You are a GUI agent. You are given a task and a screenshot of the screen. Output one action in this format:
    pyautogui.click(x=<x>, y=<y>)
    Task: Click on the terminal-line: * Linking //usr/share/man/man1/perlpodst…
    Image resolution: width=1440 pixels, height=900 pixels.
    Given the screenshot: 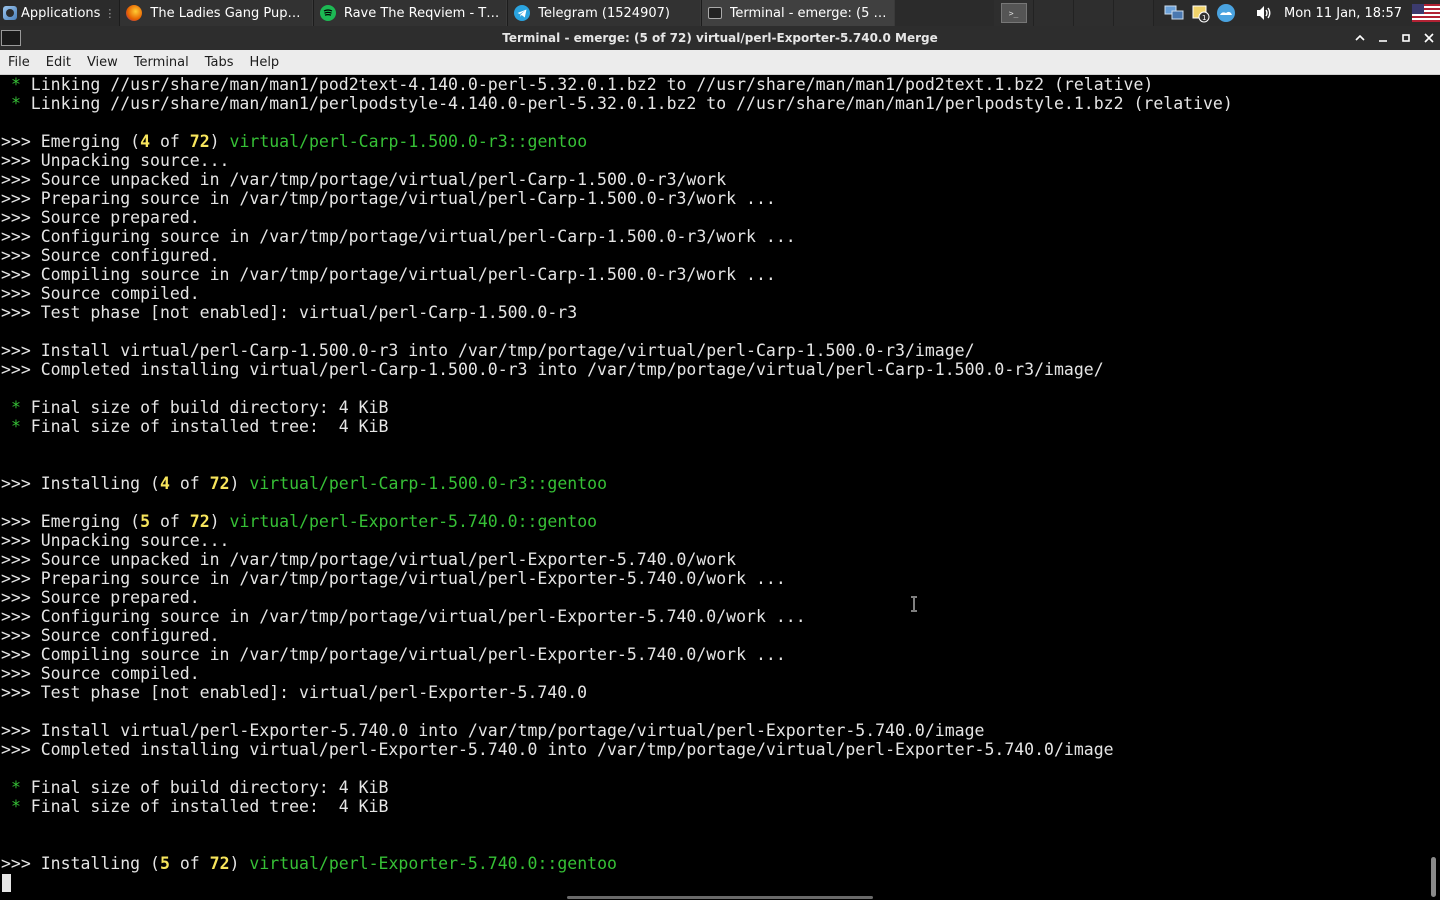 What is the action you would take?
    pyautogui.click(x=621, y=103)
    